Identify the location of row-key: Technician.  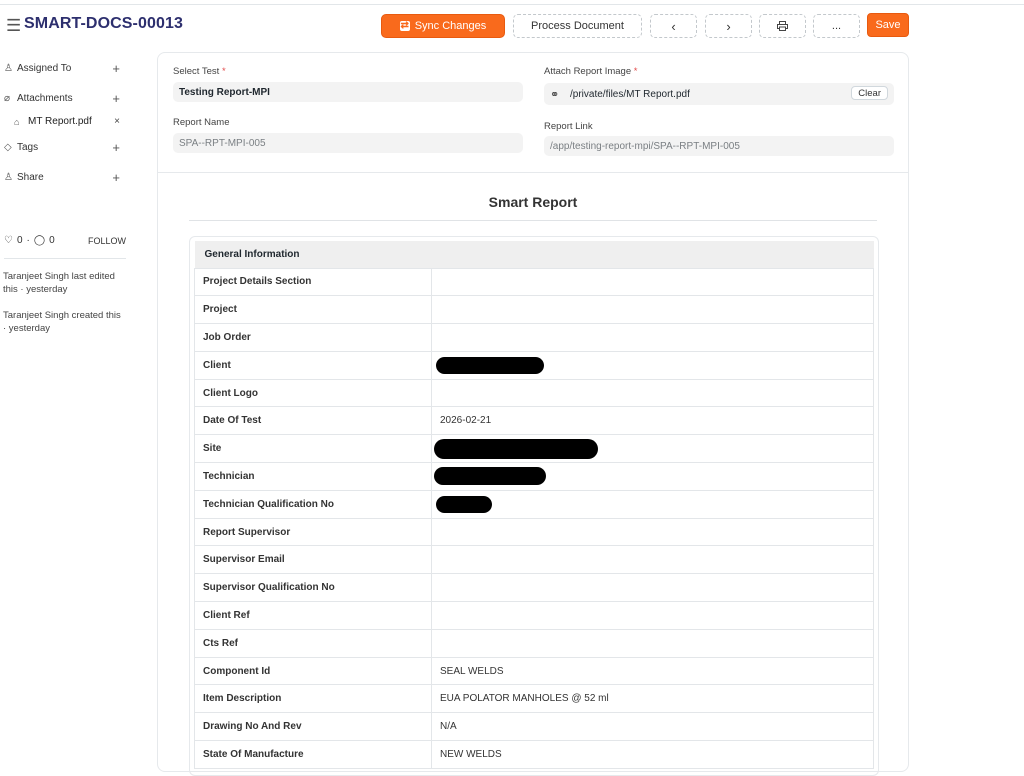
(313, 476).